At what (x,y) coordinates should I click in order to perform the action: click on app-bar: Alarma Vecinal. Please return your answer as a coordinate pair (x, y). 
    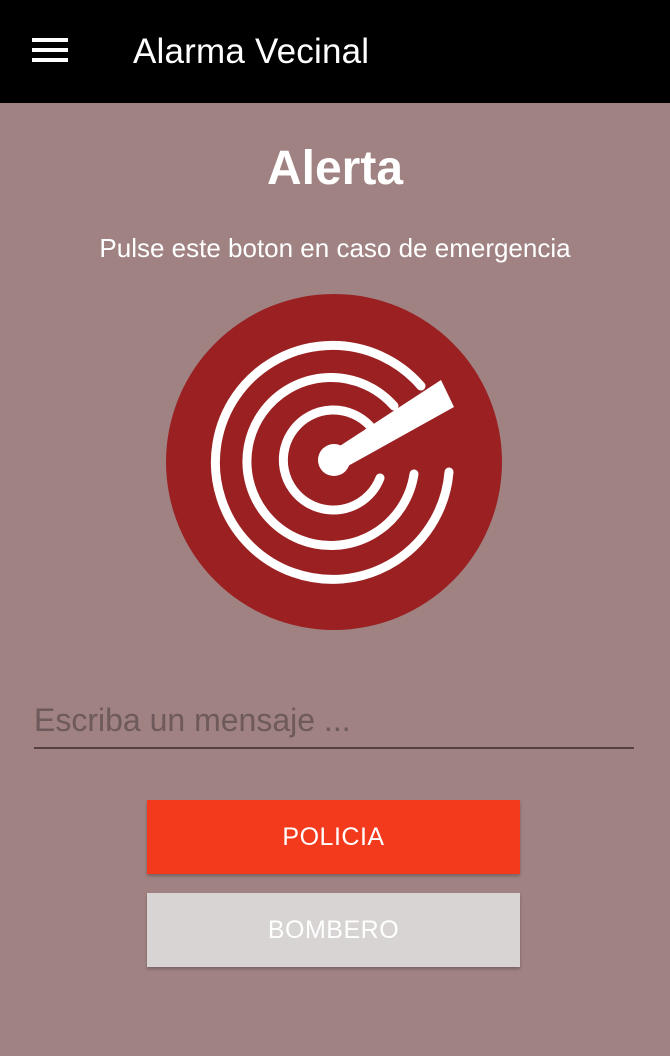
    Looking at the image, I should click on (335, 51).